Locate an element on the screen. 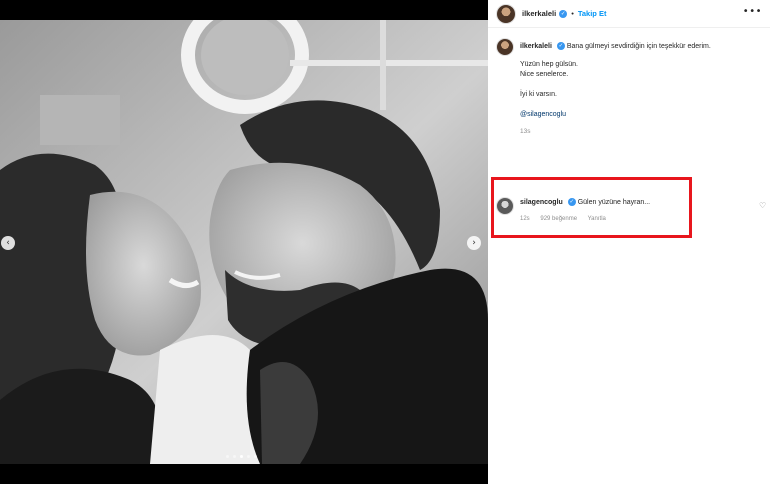 This screenshot has height=484, width=770. caption-mention-link: @silagencoglu is located at coordinates (641, 115).